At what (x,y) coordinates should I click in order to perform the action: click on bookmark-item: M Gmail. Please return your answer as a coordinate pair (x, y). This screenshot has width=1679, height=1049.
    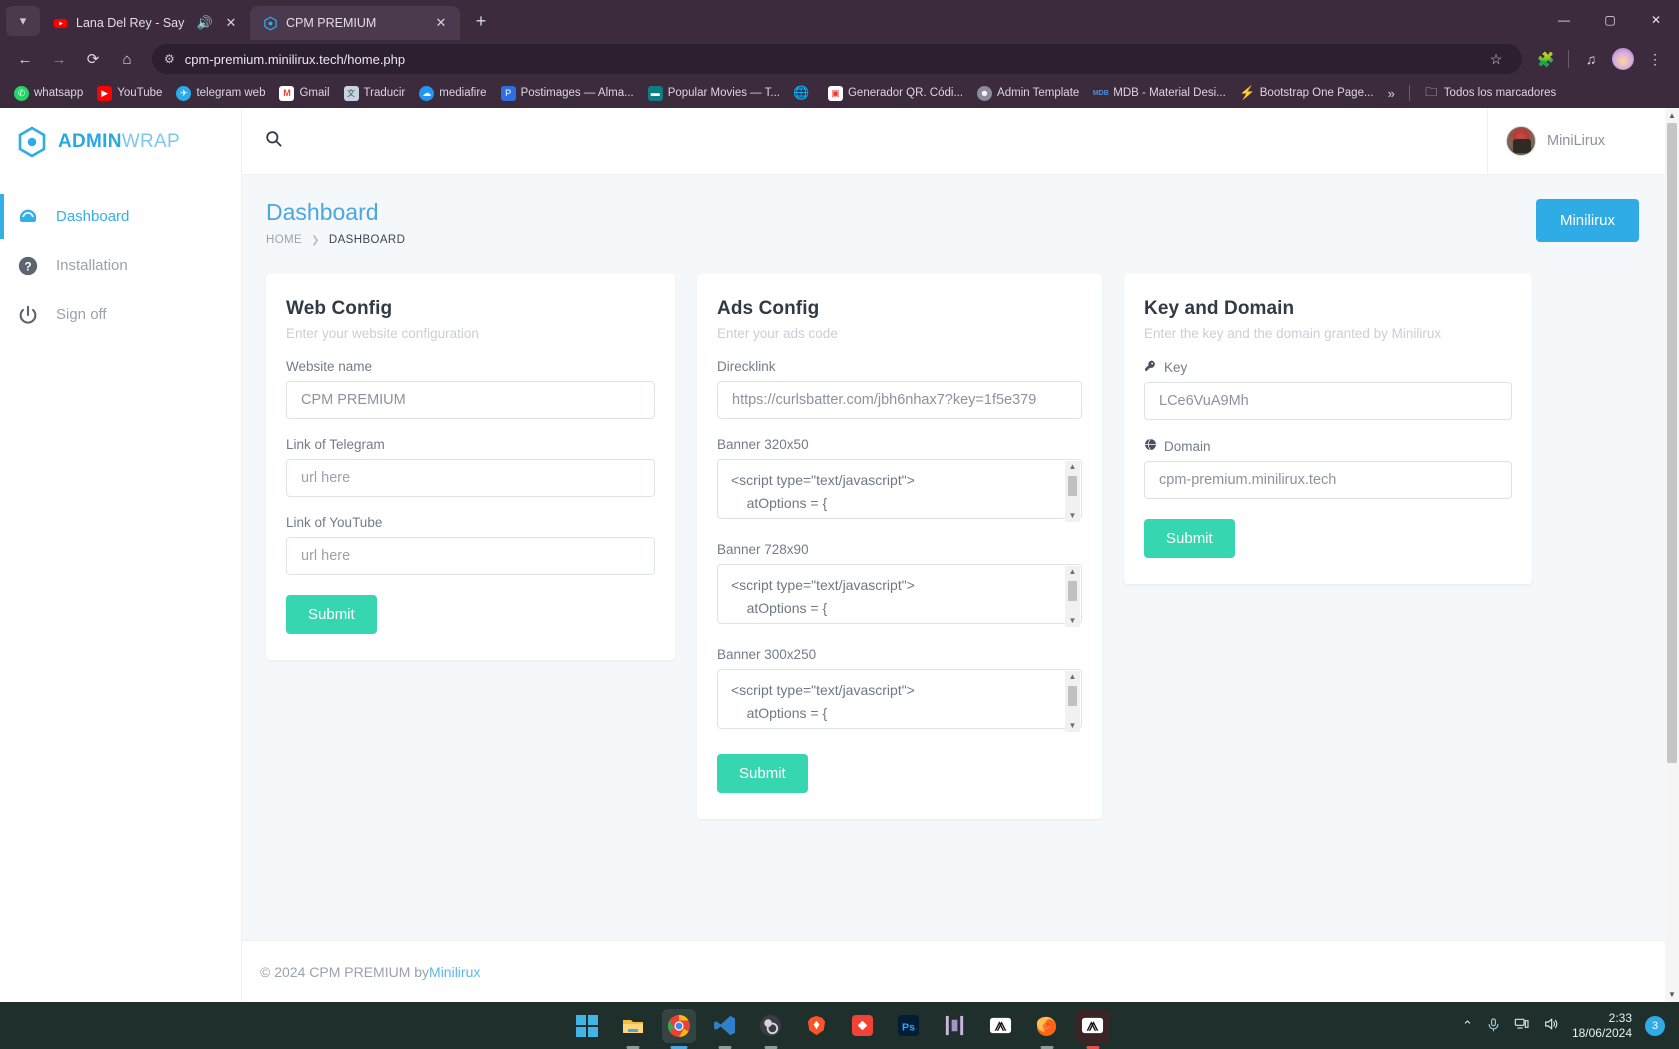
    Looking at the image, I should click on (304, 93).